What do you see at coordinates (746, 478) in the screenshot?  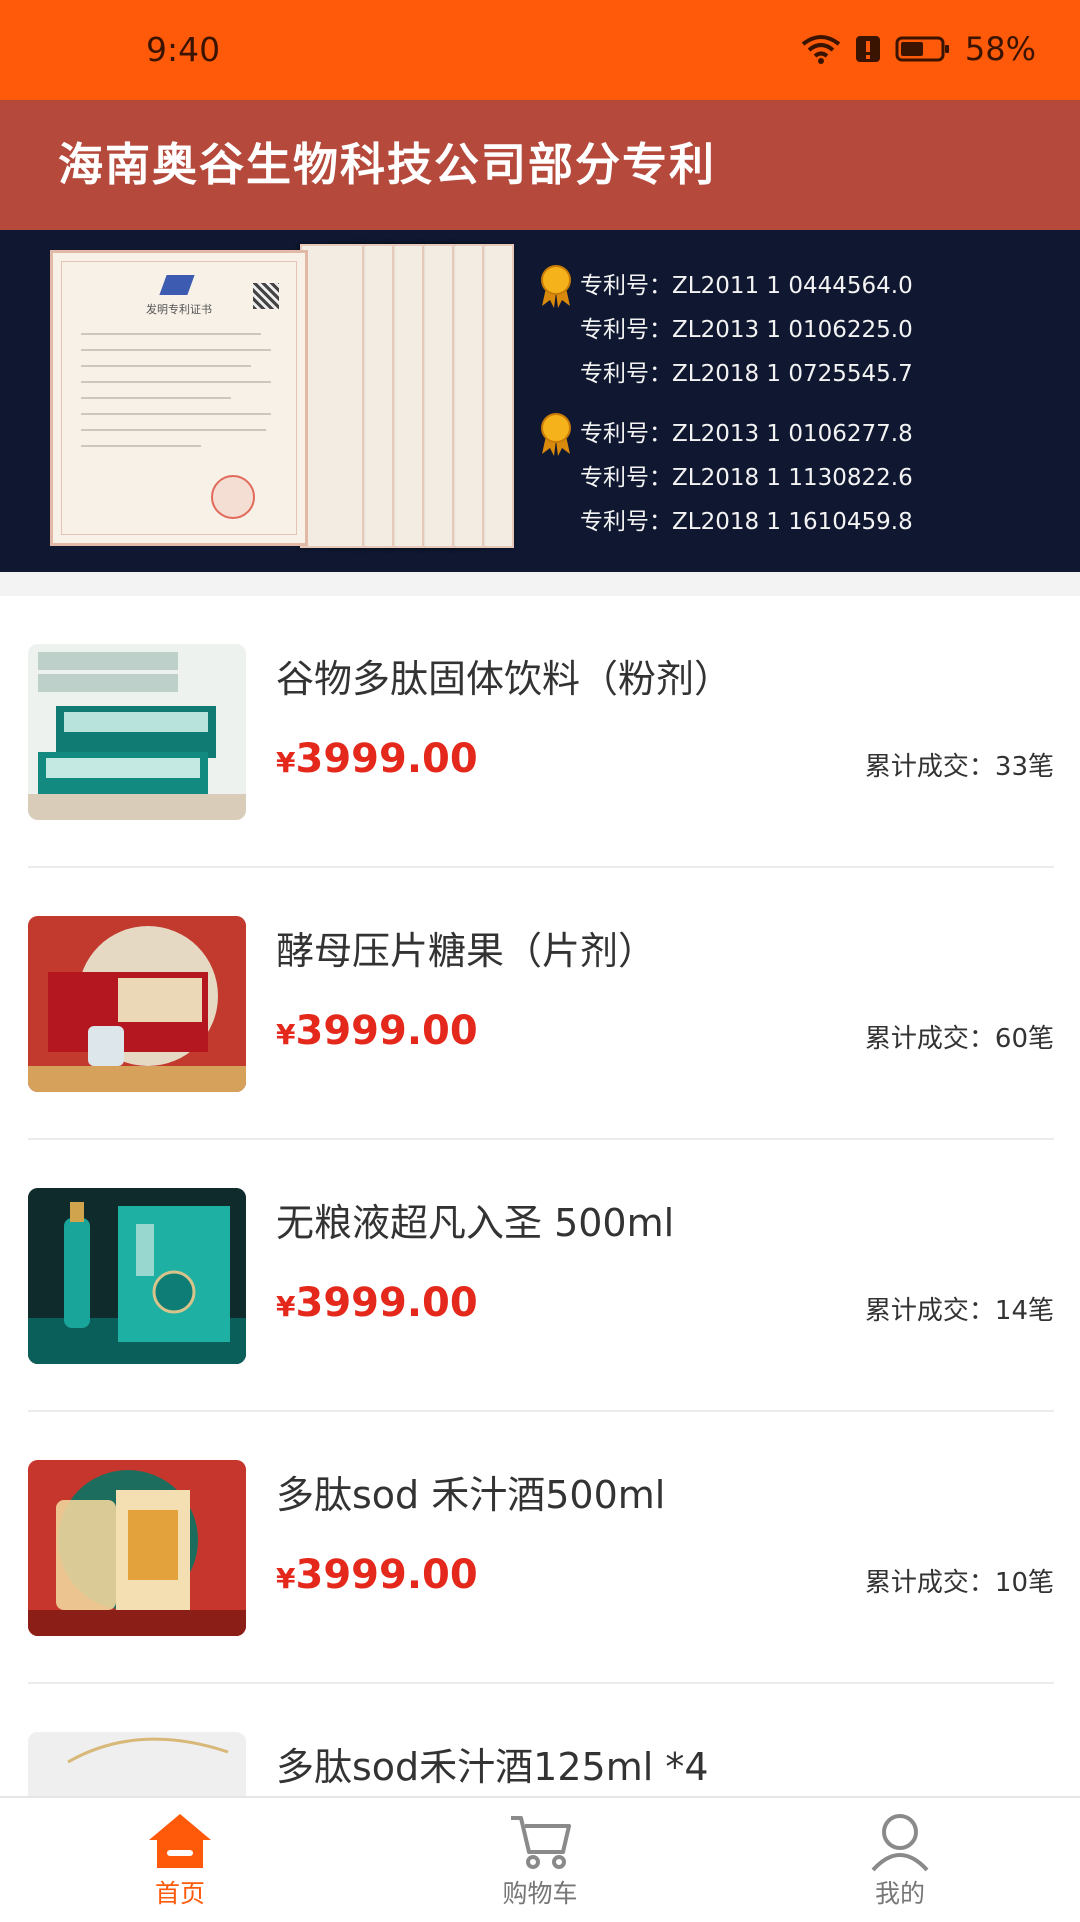 I see `patent-number: 专利号：ZL2018 1 1130822.6` at bounding box center [746, 478].